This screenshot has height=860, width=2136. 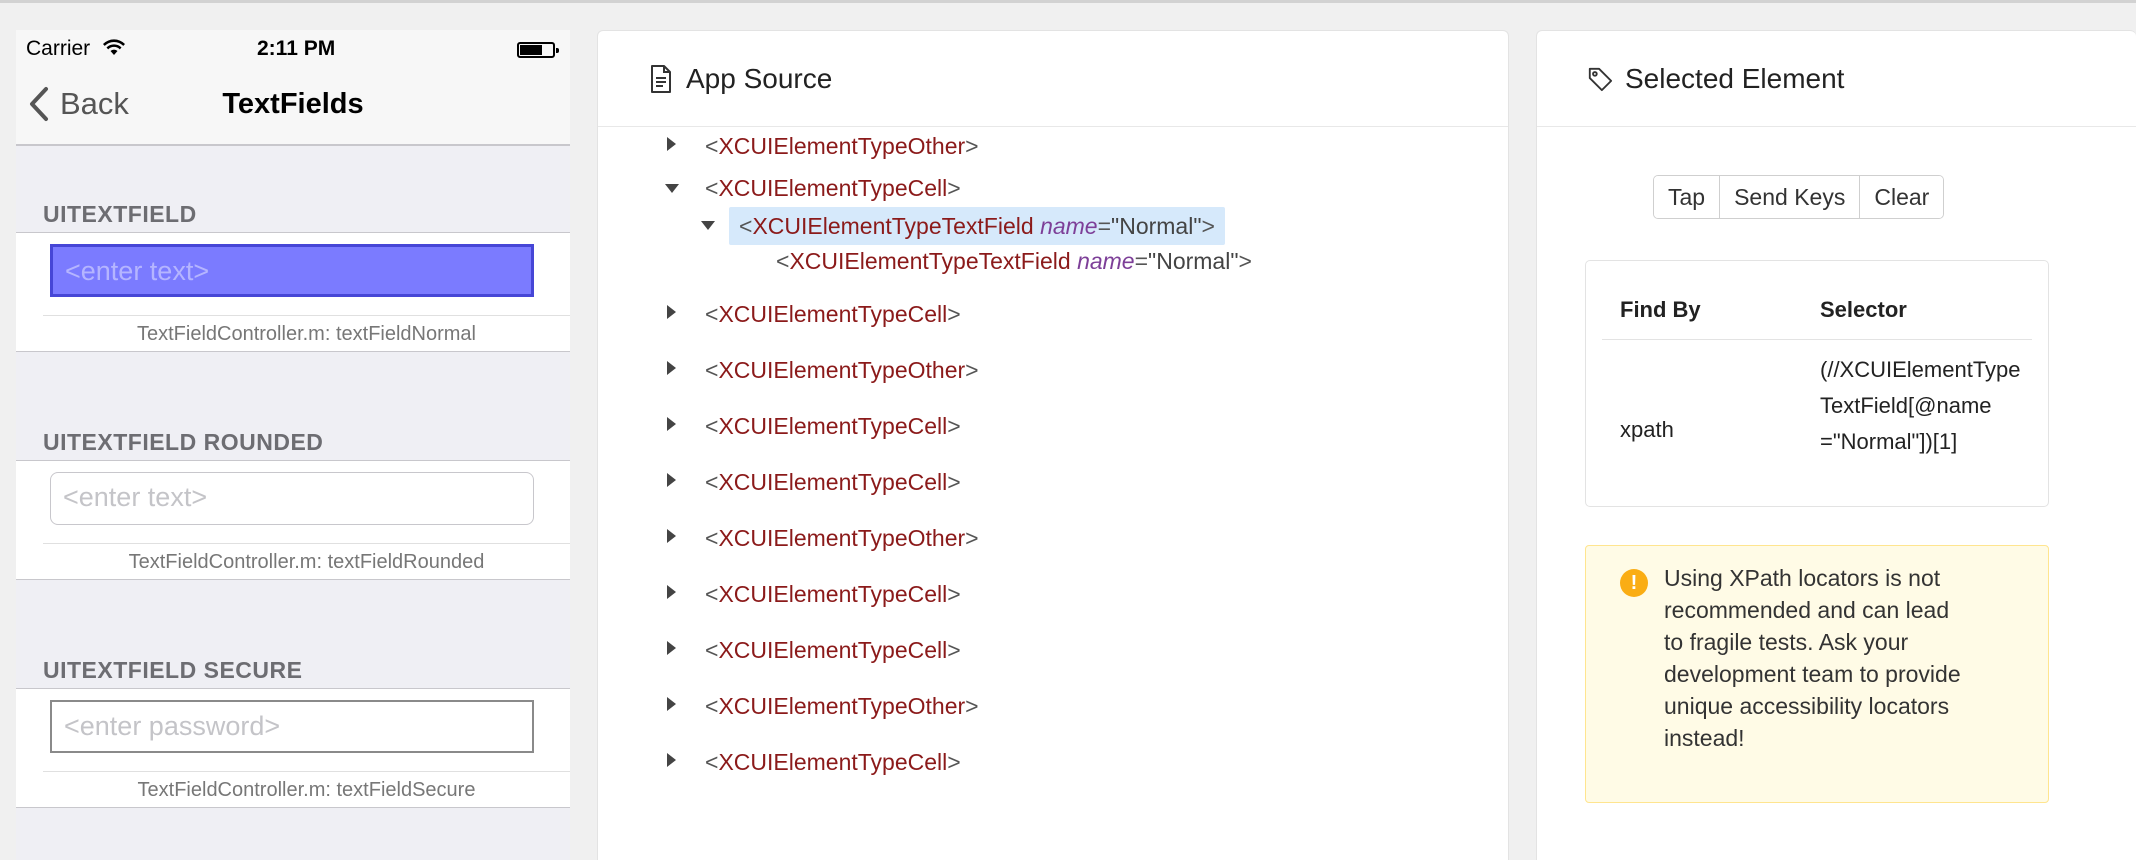 I want to click on app-source-title: App Source, so click(x=759, y=78).